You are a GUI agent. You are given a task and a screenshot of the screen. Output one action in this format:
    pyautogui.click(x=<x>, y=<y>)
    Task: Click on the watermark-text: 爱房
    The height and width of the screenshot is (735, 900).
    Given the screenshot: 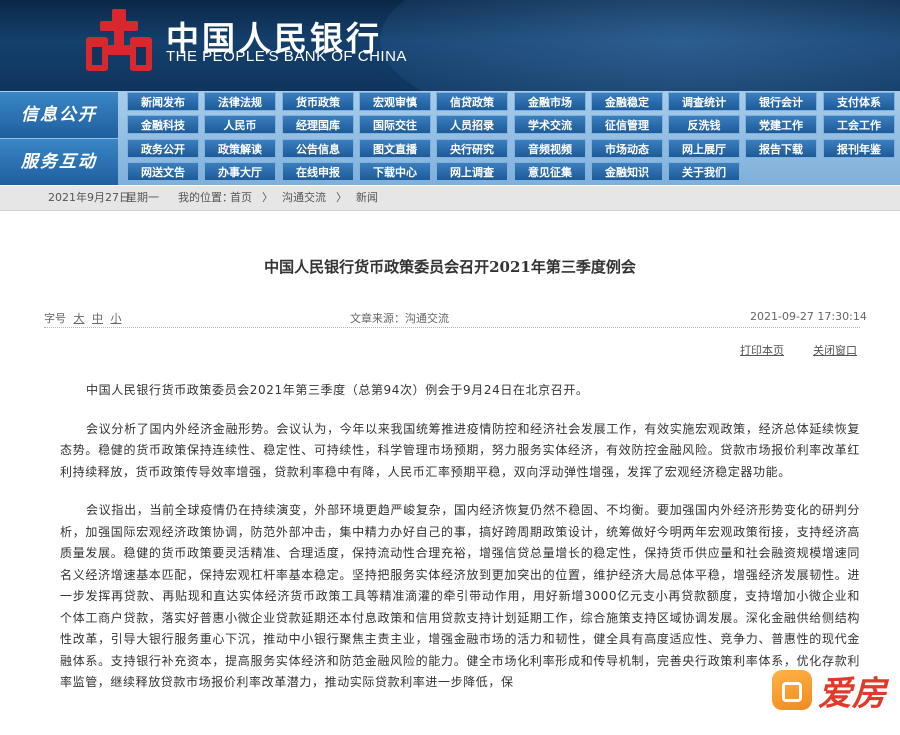 What is the action you would take?
    pyautogui.click(x=852, y=694)
    